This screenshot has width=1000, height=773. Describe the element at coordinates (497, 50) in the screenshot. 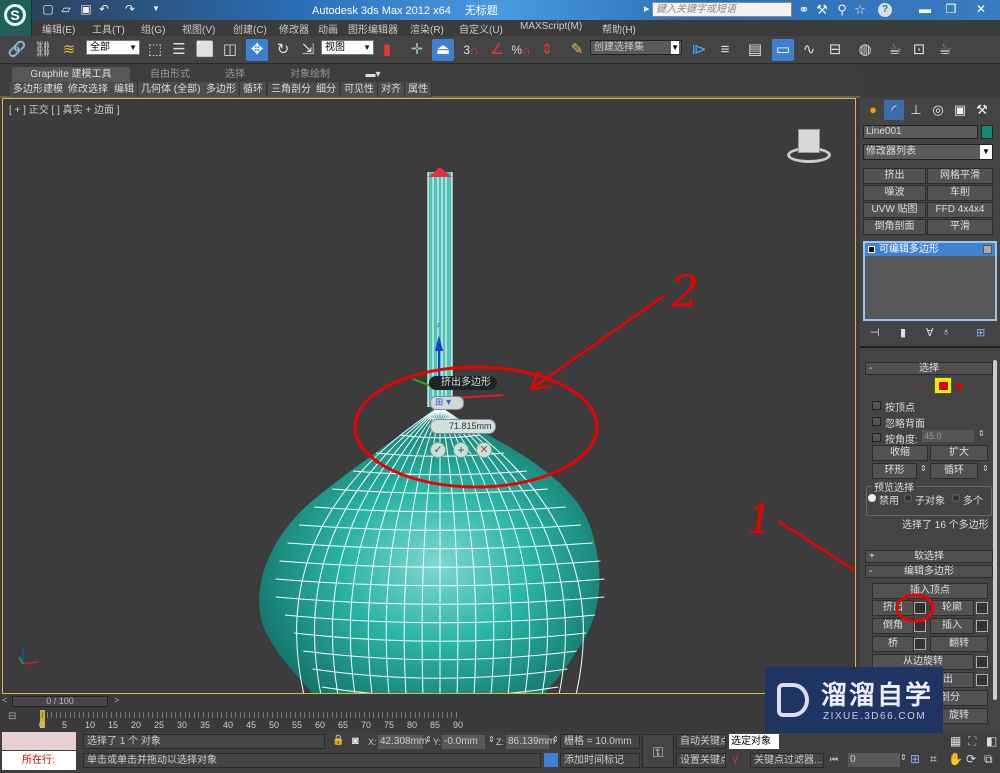

I see `angle-snap-icon: ∠` at that location.